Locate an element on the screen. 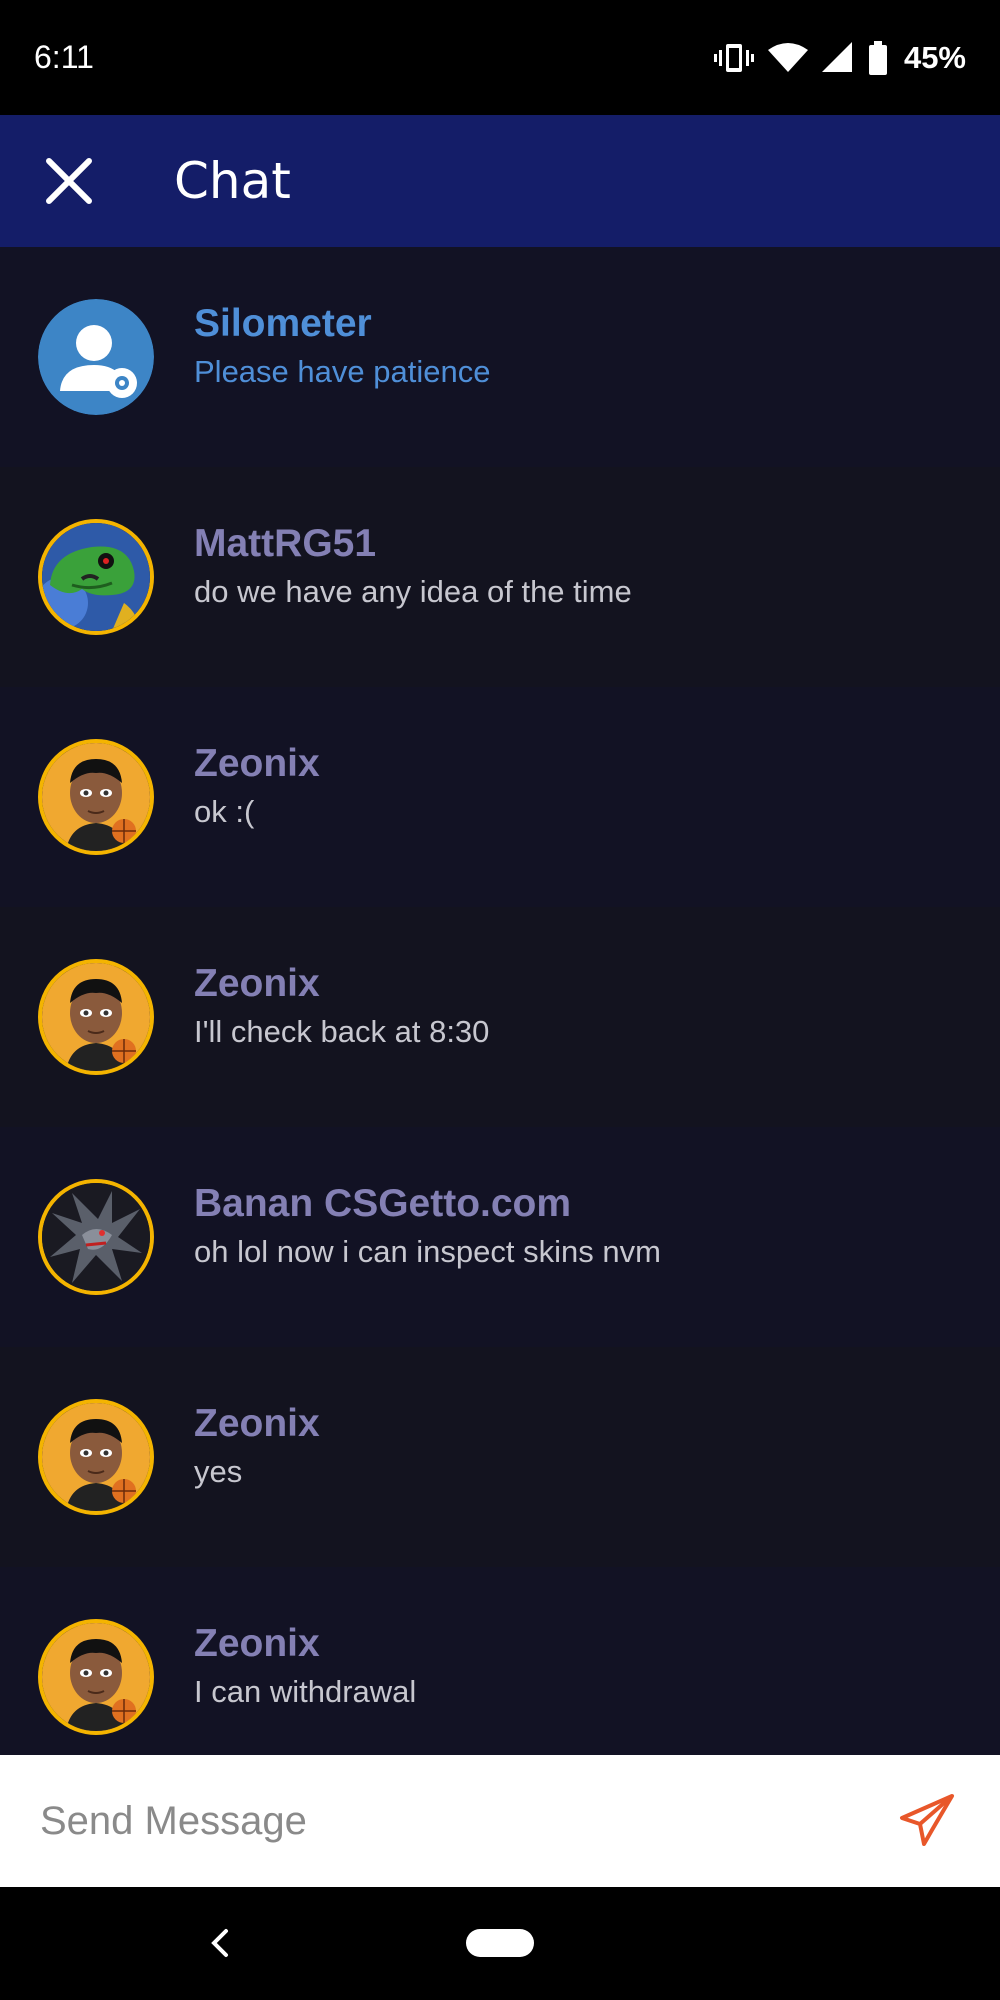 The width and height of the screenshot is (1000, 2000). admin-avatar is located at coordinates (96, 357).